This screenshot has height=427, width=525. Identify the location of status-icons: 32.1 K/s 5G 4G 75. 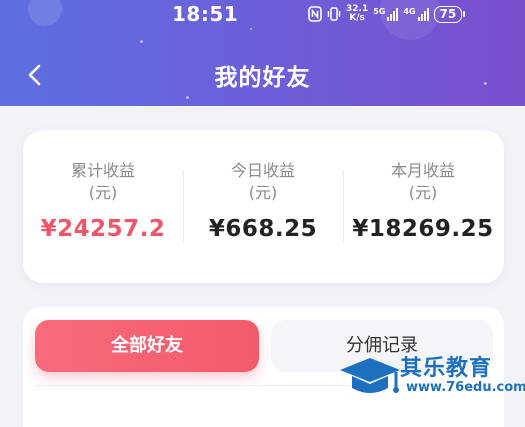
(386, 14).